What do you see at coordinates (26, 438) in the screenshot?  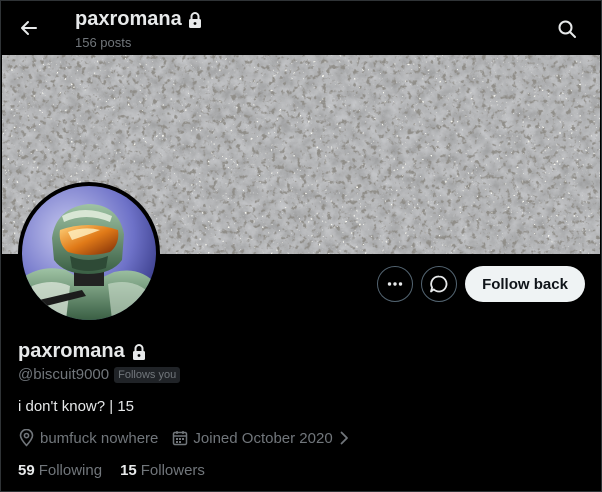 I see `location-pin-icon` at bounding box center [26, 438].